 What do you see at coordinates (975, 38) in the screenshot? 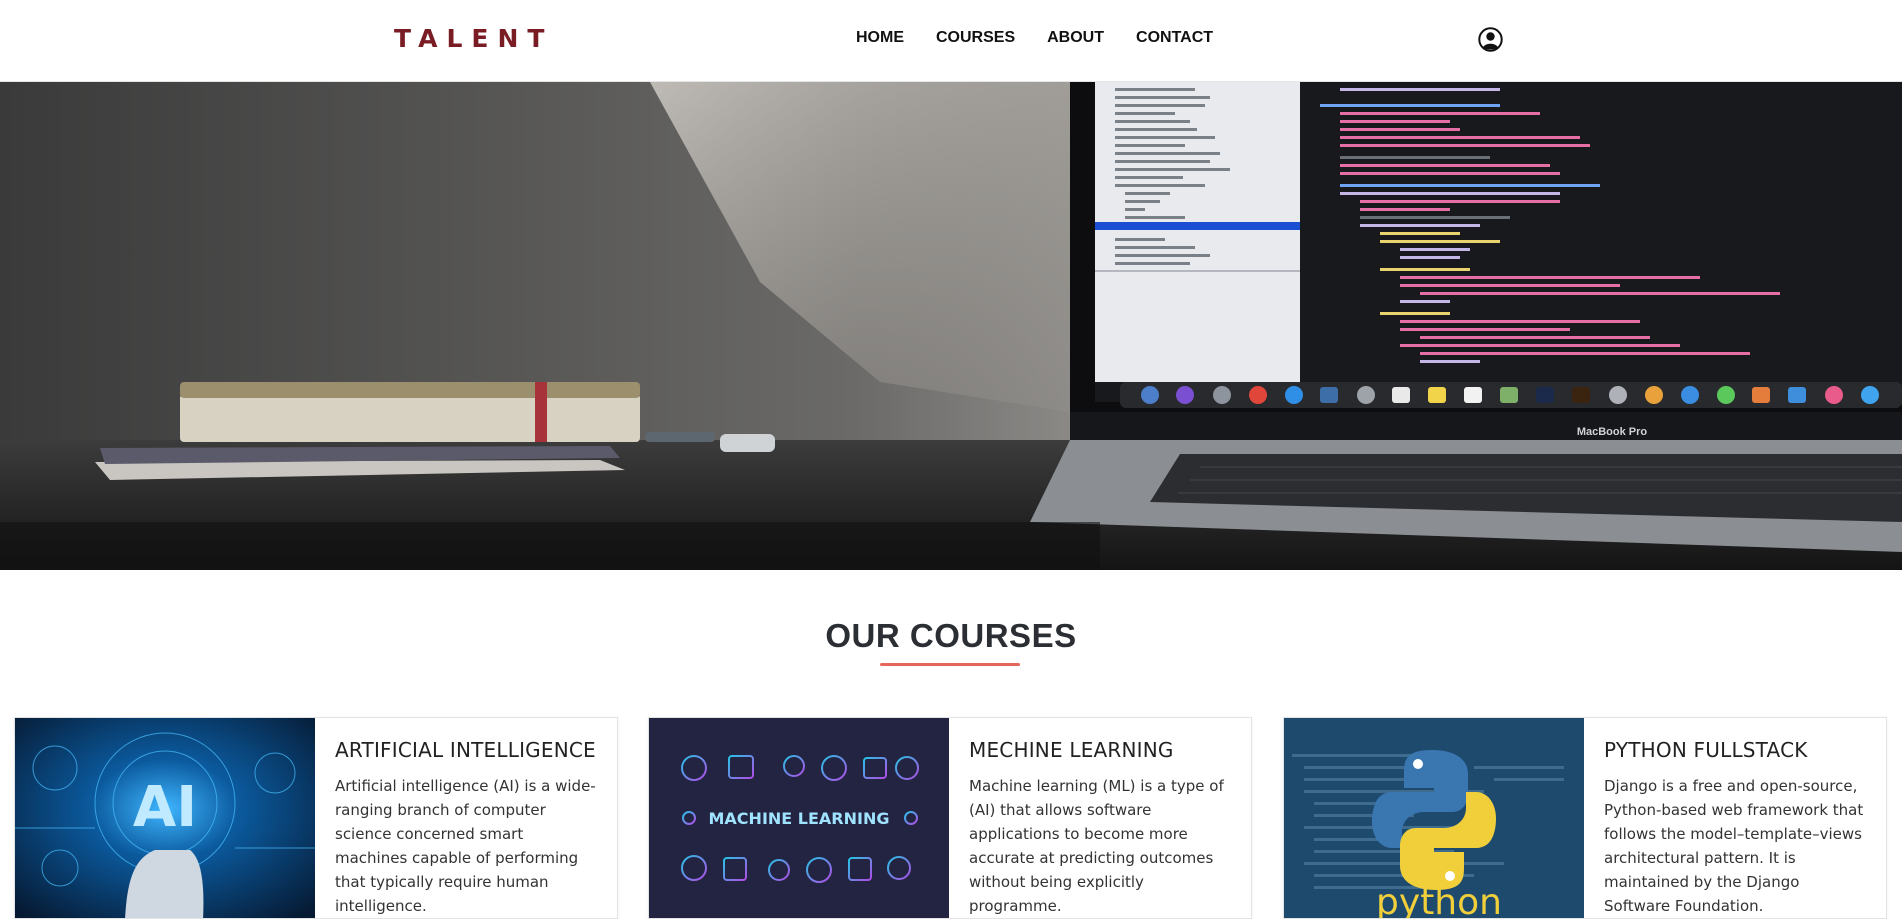
I see `nav-courses-link: COURSES` at bounding box center [975, 38].